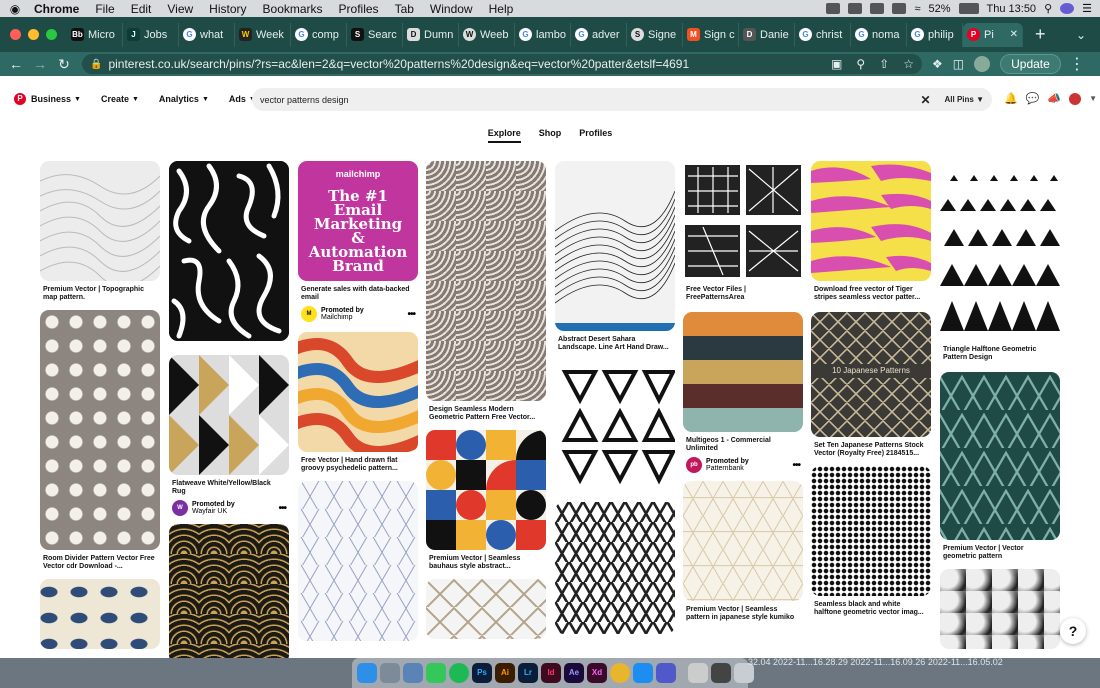  Describe the element at coordinates (574, 673) in the screenshot. I see `after-effects-icon: Ae` at that location.